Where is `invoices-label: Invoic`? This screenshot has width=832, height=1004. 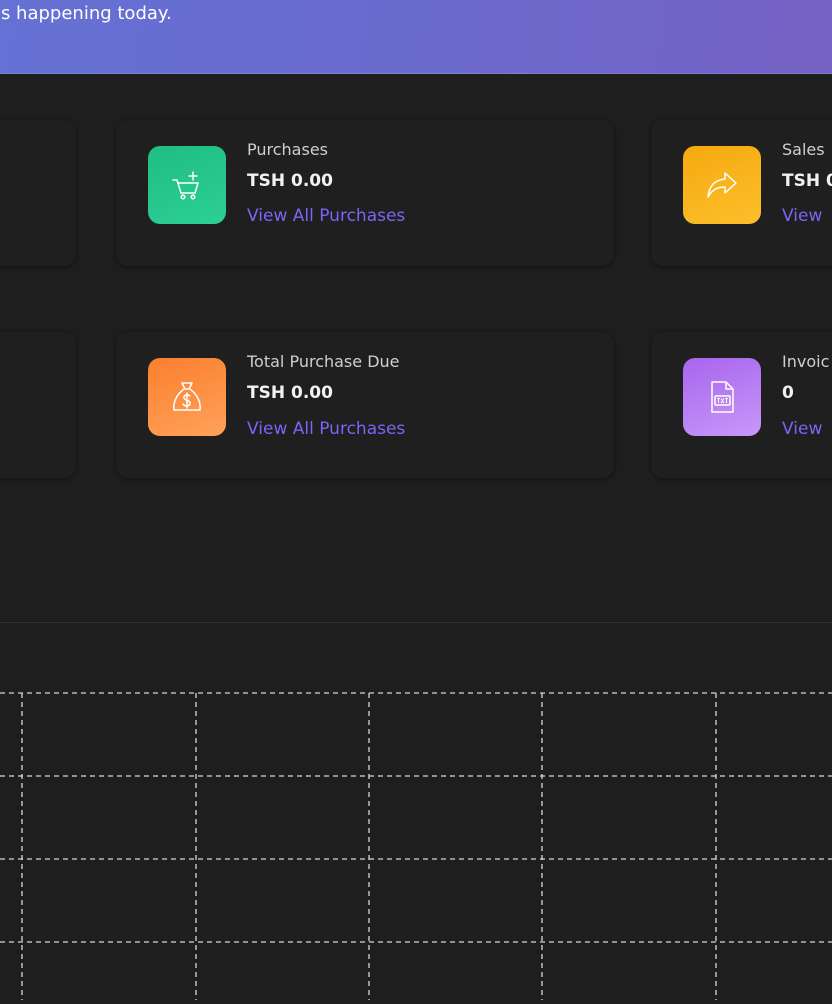 invoices-label: Invoic is located at coordinates (806, 361).